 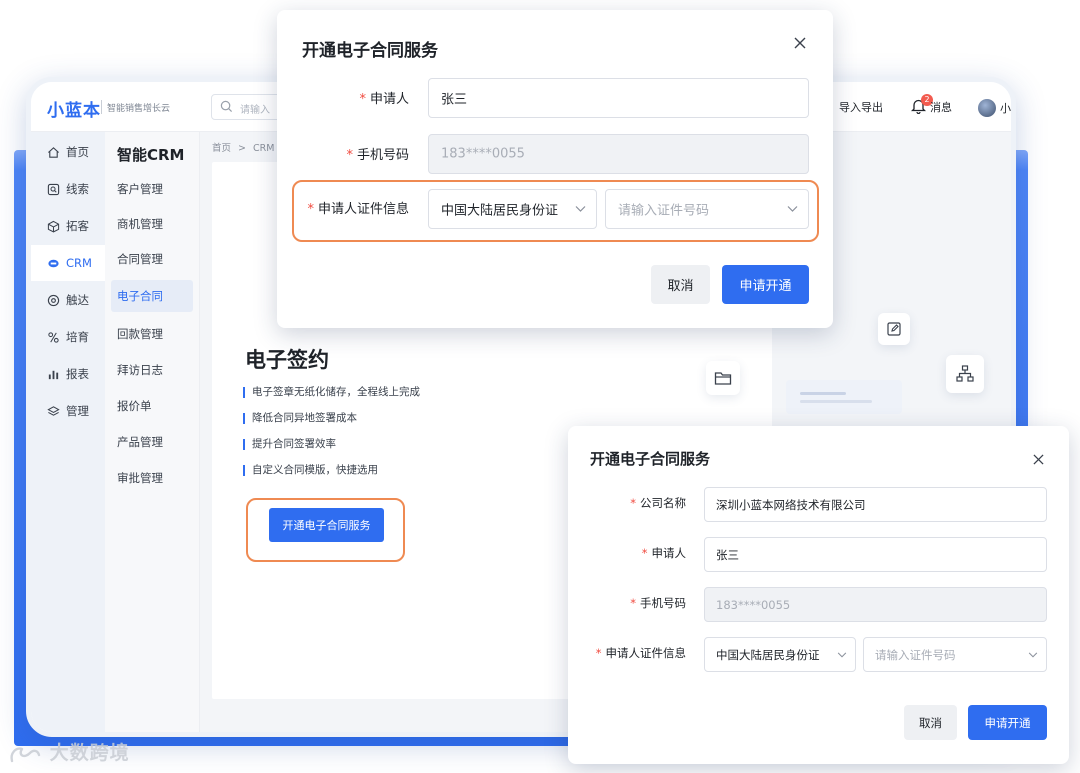 What do you see at coordinates (1005, 108) in the screenshot?
I see `user-name: 小` at bounding box center [1005, 108].